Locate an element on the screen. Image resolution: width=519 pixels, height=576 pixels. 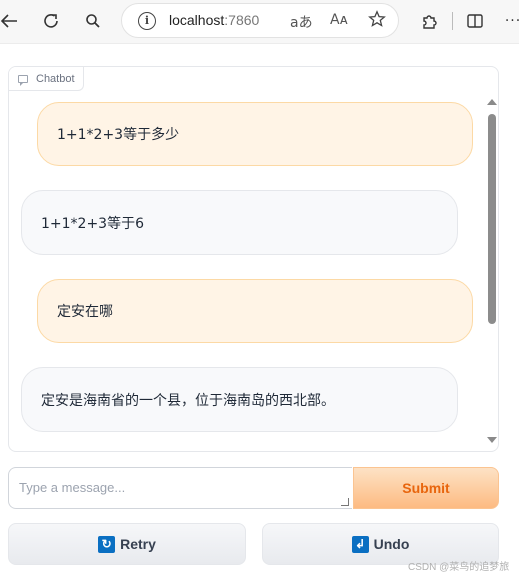
chatbot-label: Chatbot is located at coordinates (46, 79).